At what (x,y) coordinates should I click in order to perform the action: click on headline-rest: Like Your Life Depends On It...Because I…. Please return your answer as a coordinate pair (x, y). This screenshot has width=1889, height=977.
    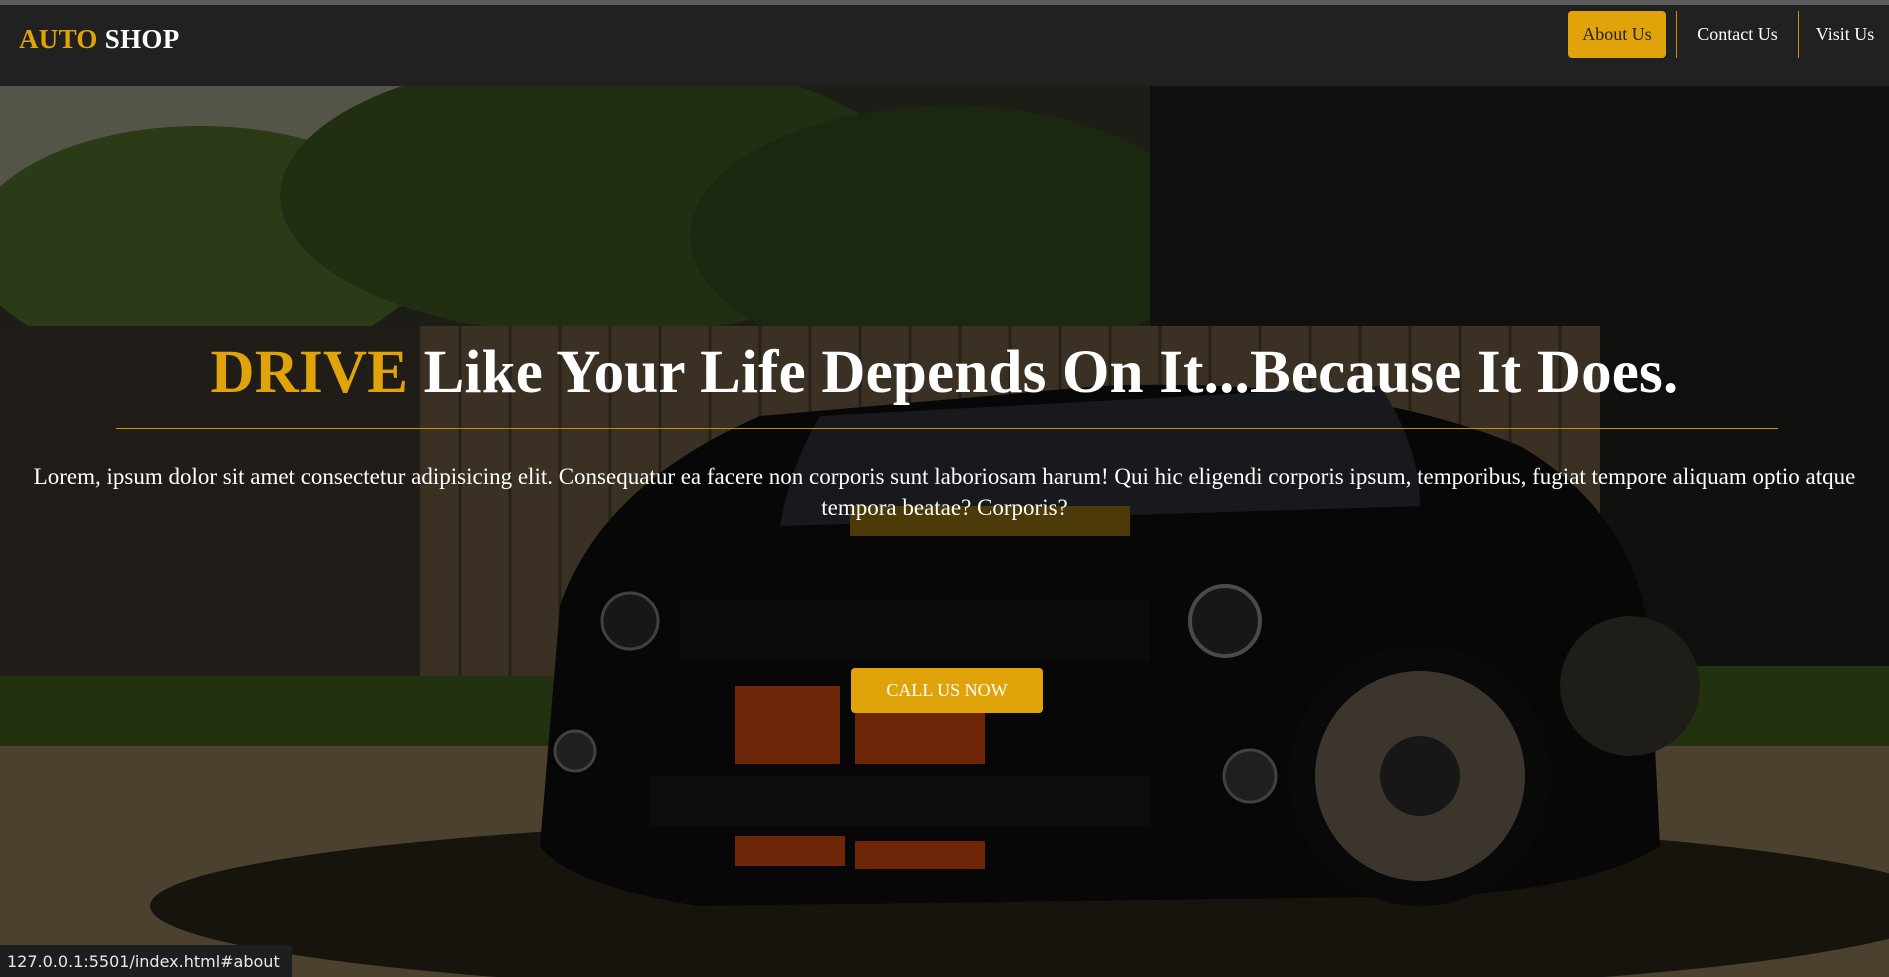
    Looking at the image, I should click on (1043, 372).